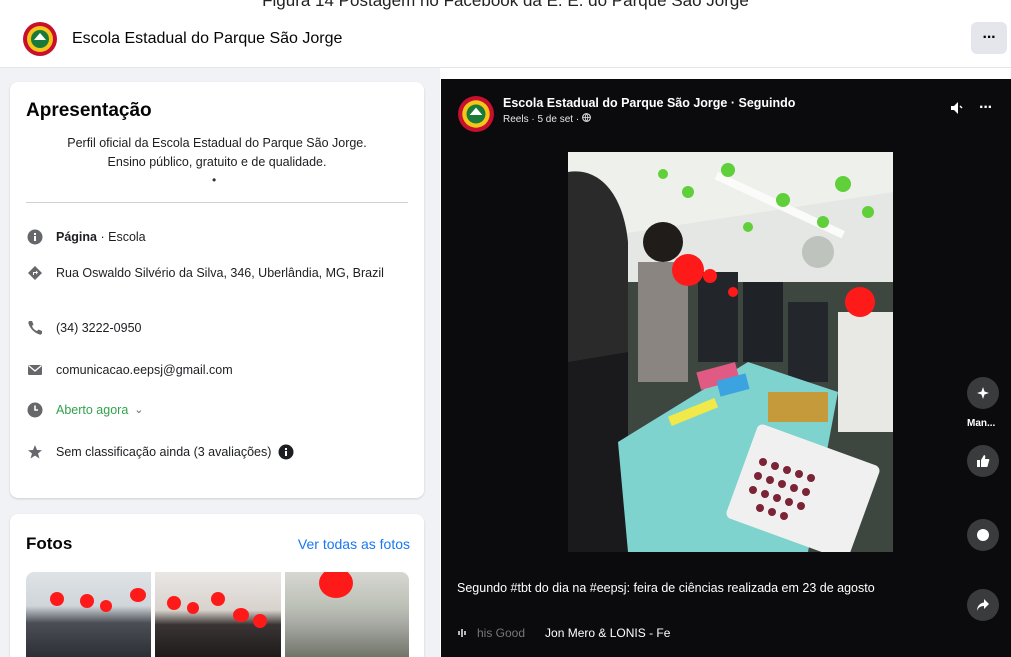  I want to click on see-all-photos-link: Ver todas as fotos, so click(354, 544).